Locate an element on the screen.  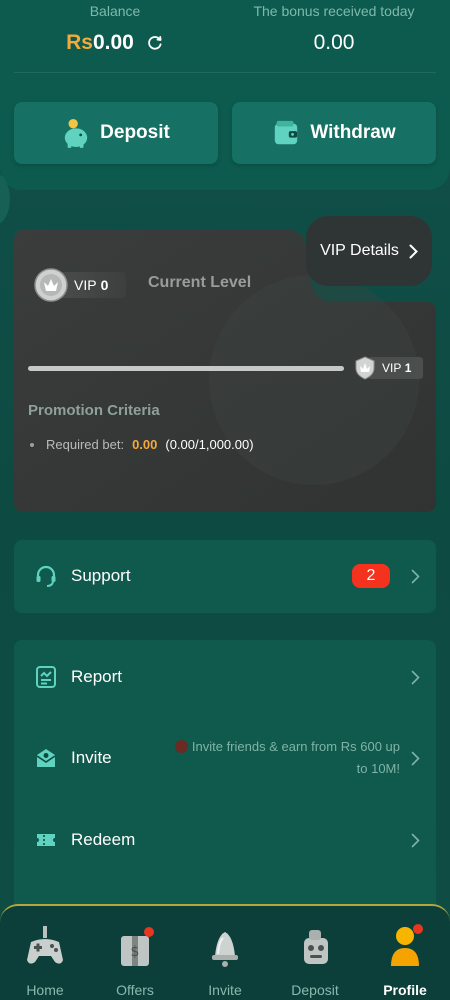
current-vip-prefix: VIP is located at coordinates (85, 285).